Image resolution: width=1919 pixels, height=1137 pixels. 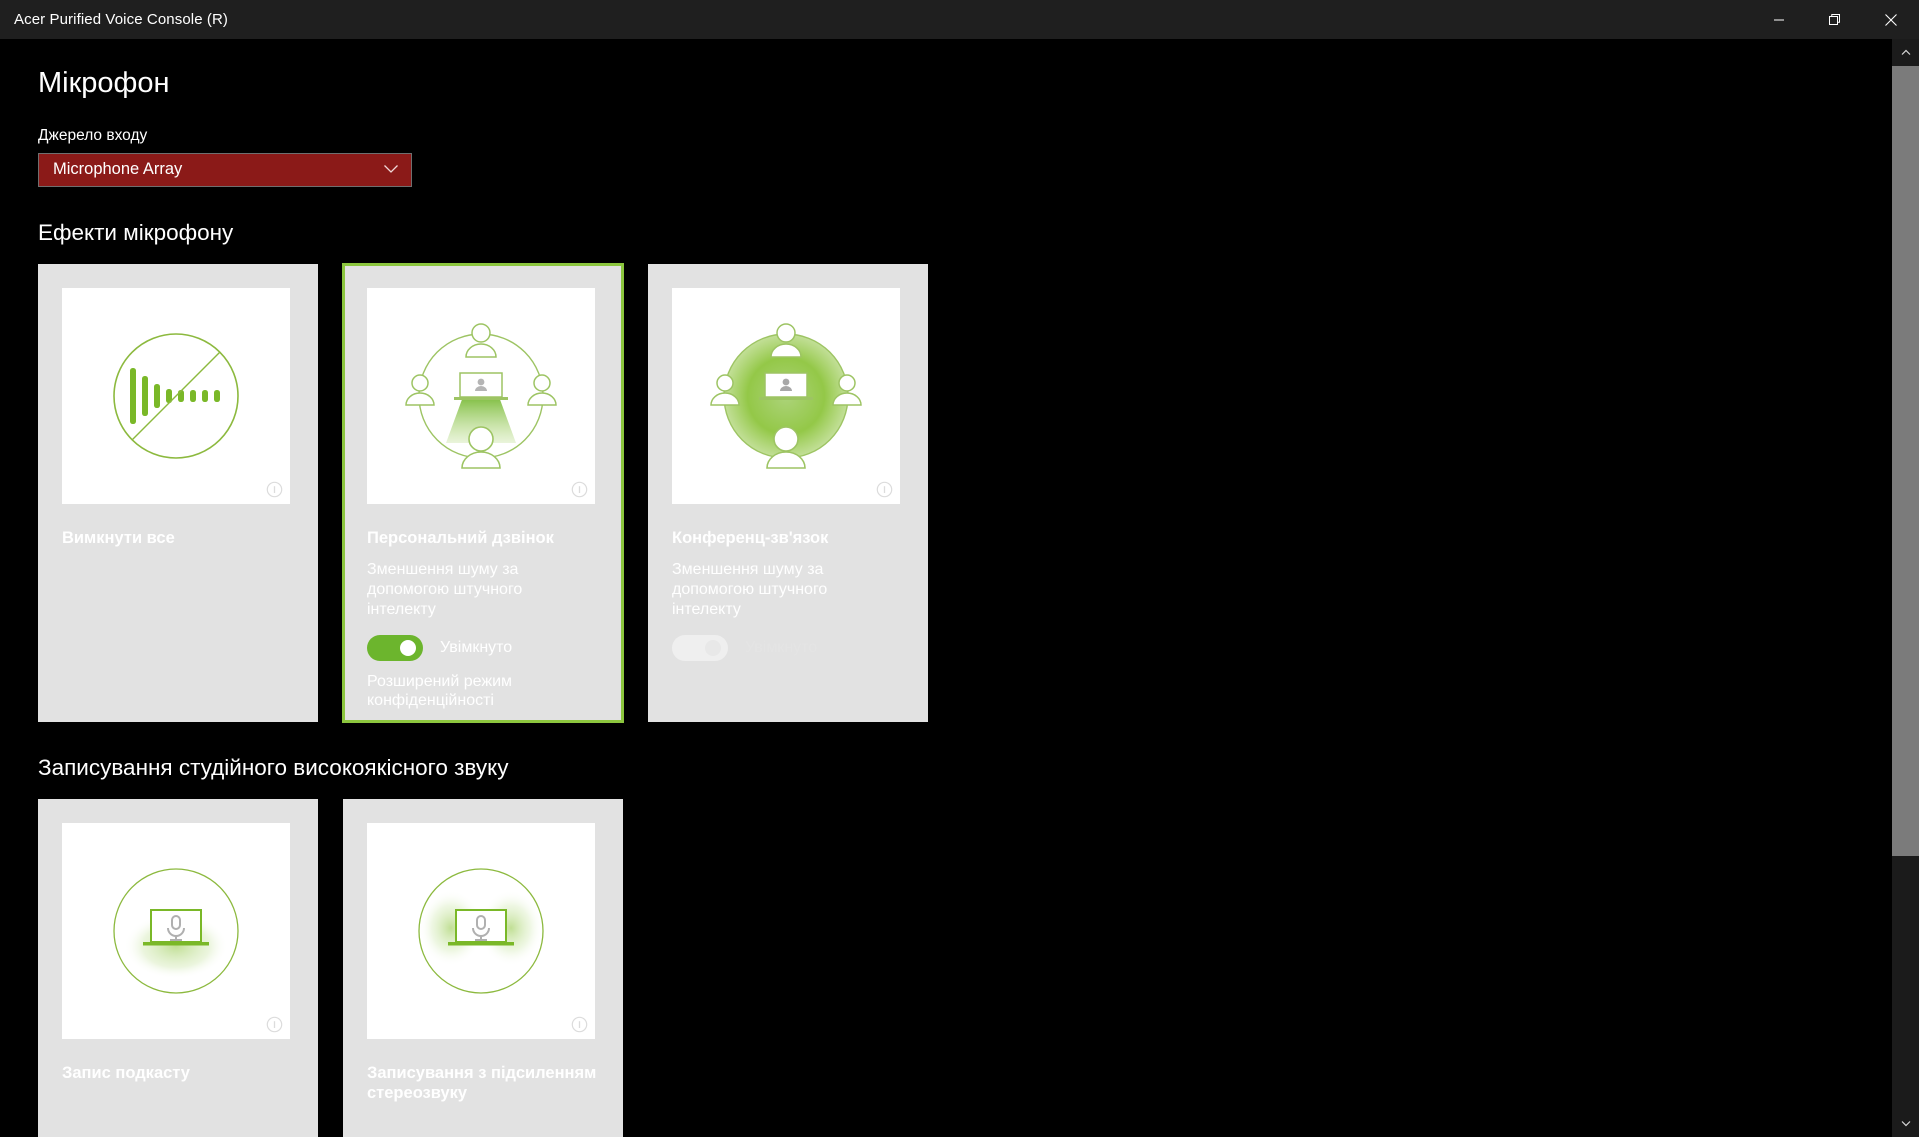 What do you see at coordinates (136, 232) in the screenshot?
I see `effects-section-title: Ефекти мікрофону` at bounding box center [136, 232].